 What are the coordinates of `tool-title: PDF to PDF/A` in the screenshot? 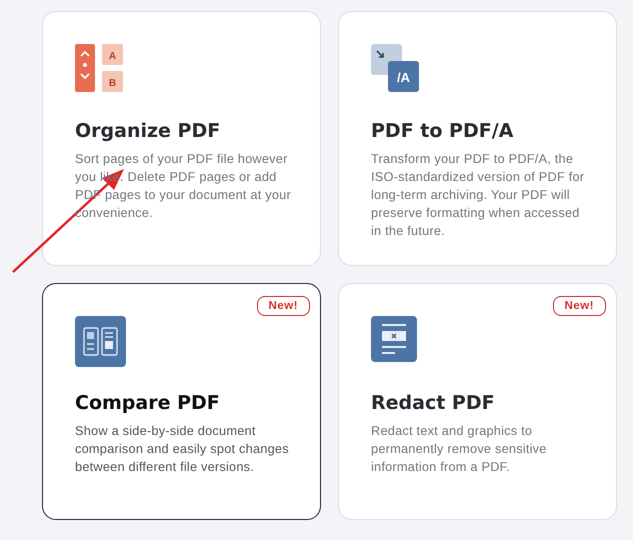 It's located at (442, 131).